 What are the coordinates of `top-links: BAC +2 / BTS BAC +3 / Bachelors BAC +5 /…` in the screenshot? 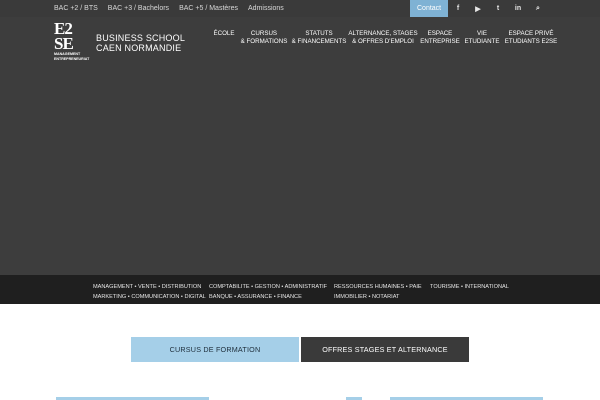 It's located at (169, 8).